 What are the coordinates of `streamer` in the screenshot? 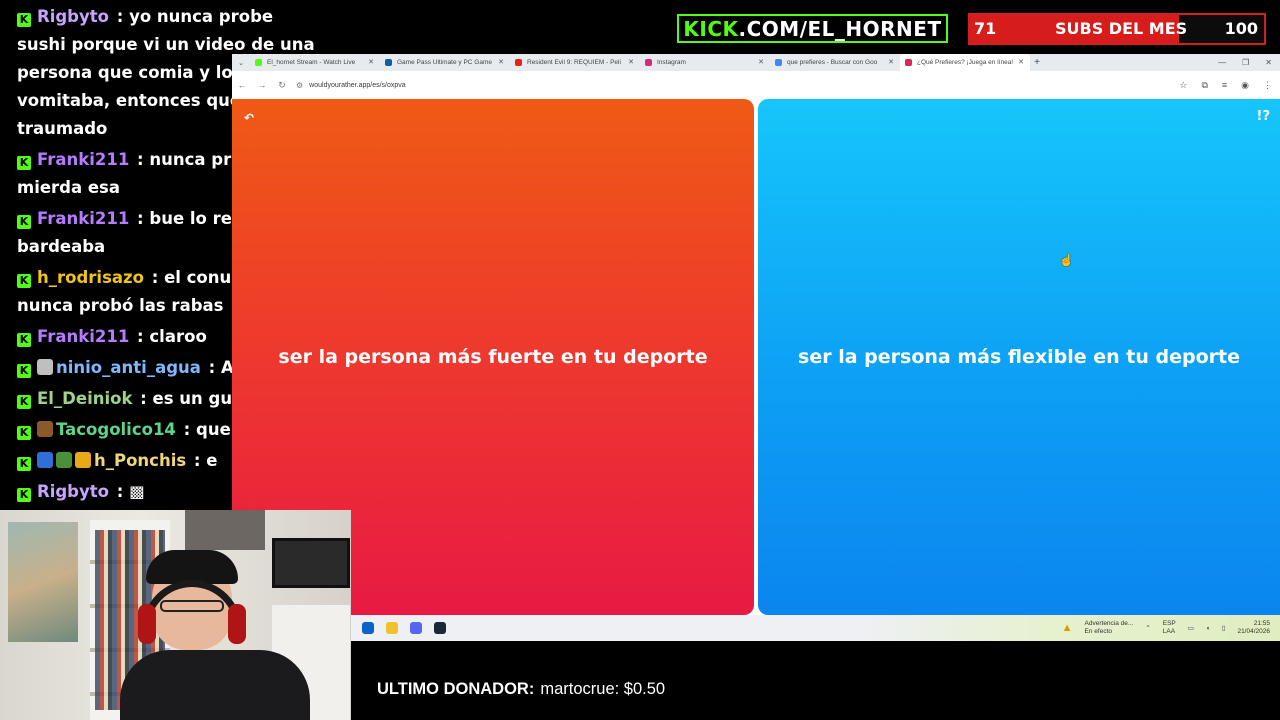 It's located at (215, 635).